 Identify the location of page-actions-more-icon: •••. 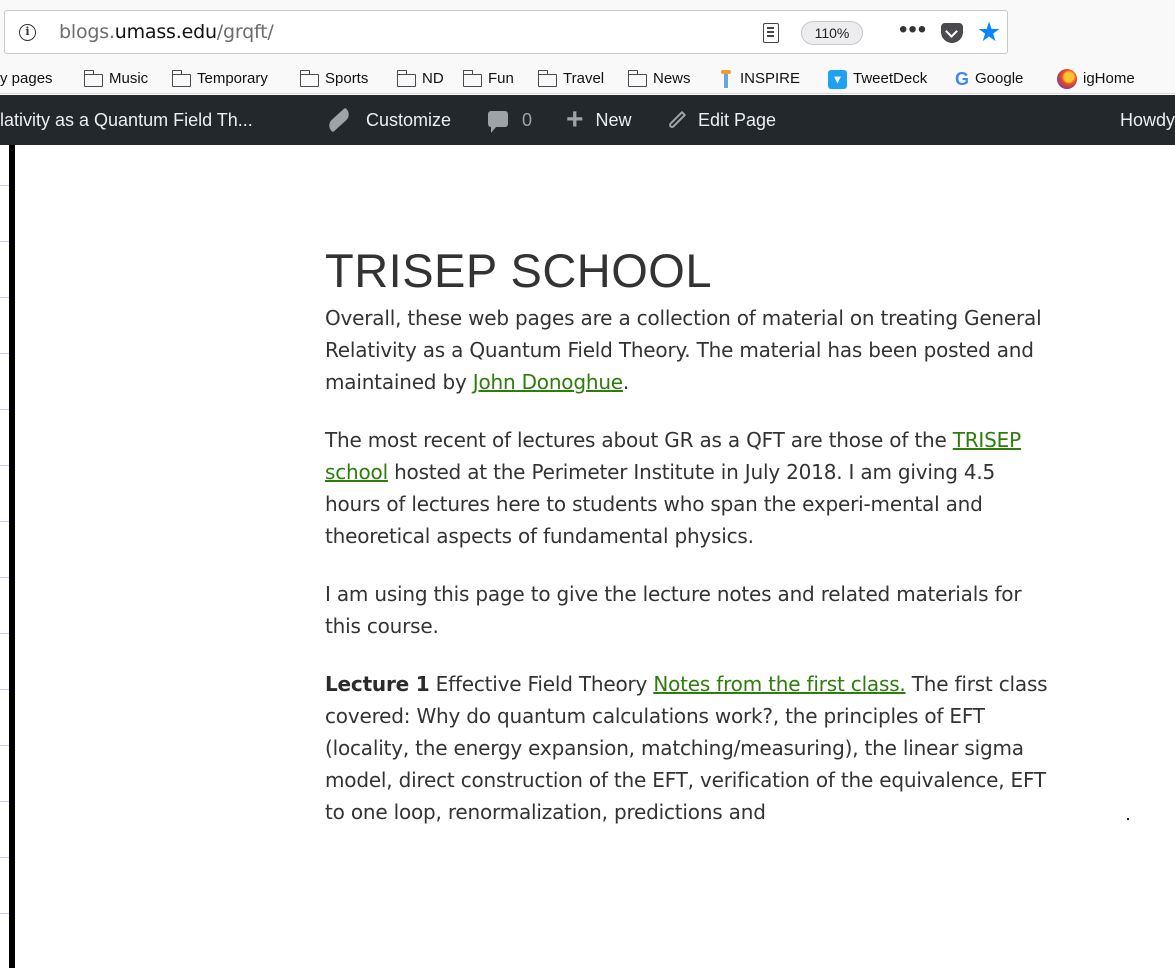
(913, 30).